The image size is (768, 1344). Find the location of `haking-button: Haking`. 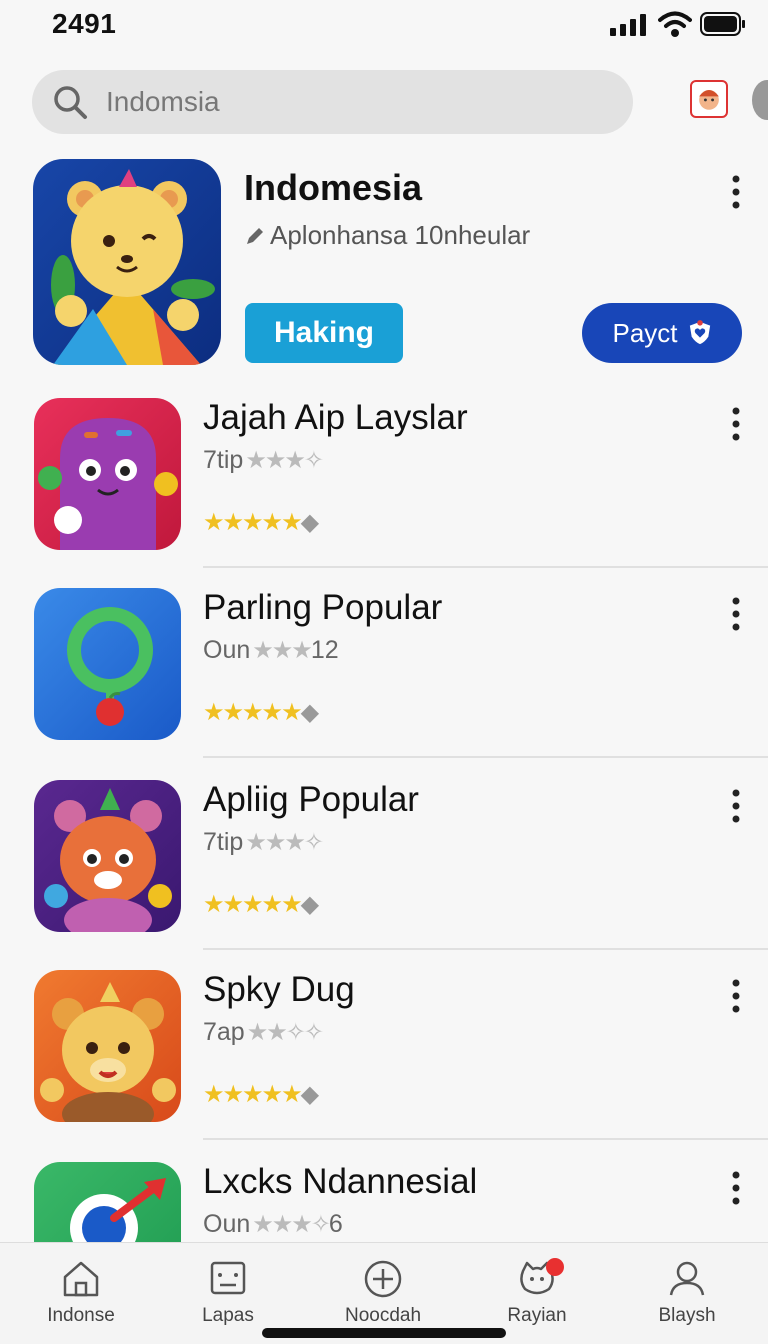

haking-button: Haking is located at coordinates (324, 333).